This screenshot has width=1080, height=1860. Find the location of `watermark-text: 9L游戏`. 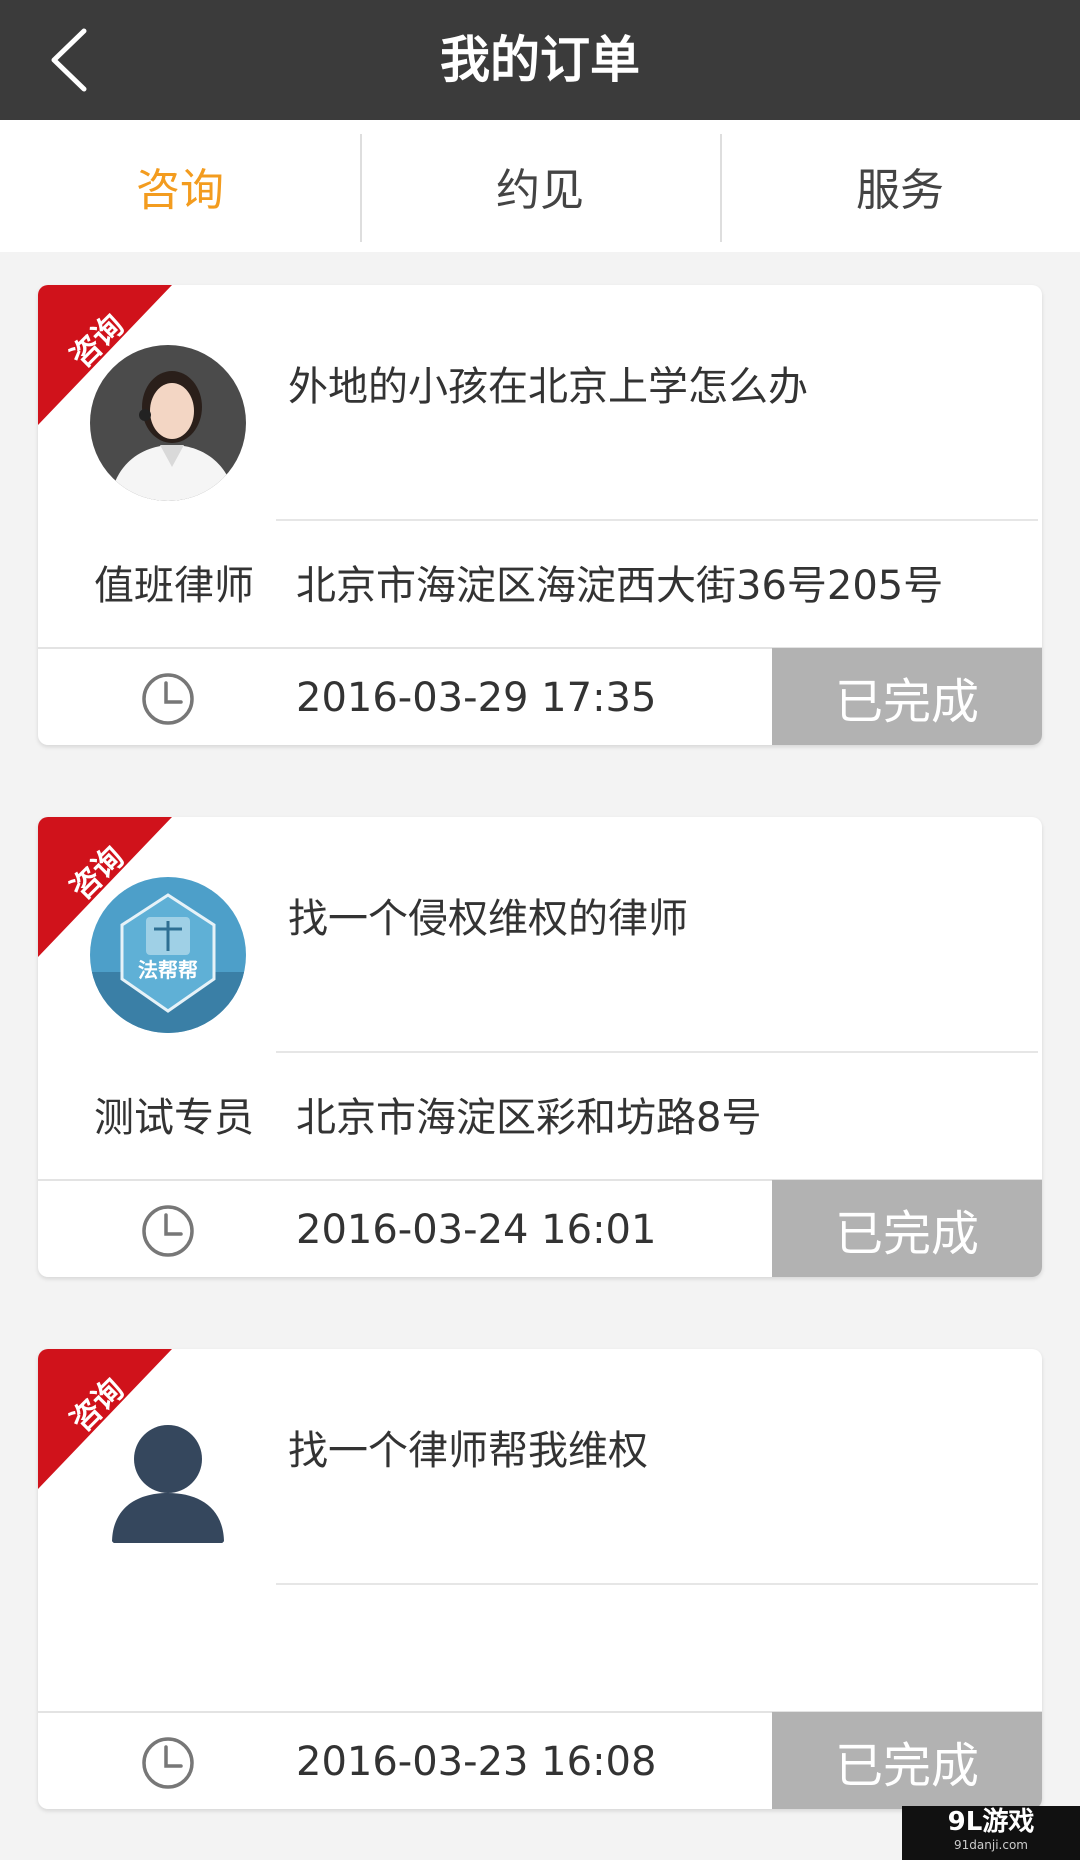

watermark-text: 9L游戏 is located at coordinates (991, 1822).